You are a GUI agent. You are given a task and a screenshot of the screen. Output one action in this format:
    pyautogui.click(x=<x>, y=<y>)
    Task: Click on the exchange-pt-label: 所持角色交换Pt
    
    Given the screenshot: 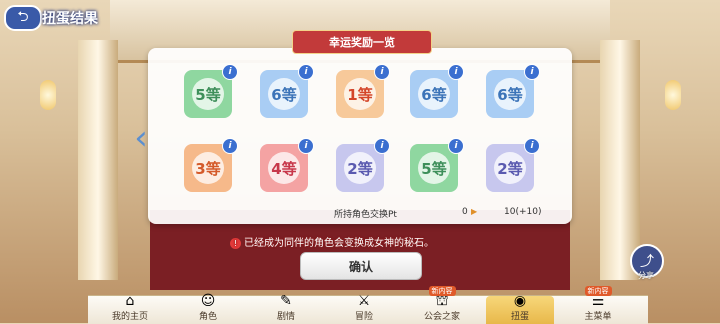 What is the action you would take?
    pyautogui.click(x=365, y=215)
    